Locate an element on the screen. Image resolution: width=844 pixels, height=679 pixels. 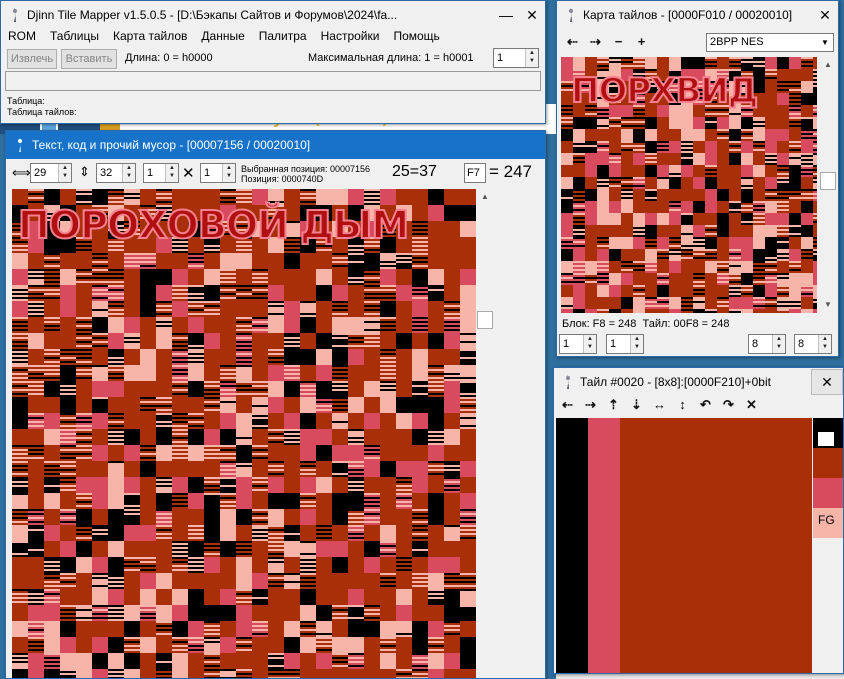
tile-table-label: Таблица тайлов: is located at coordinates (42, 112).